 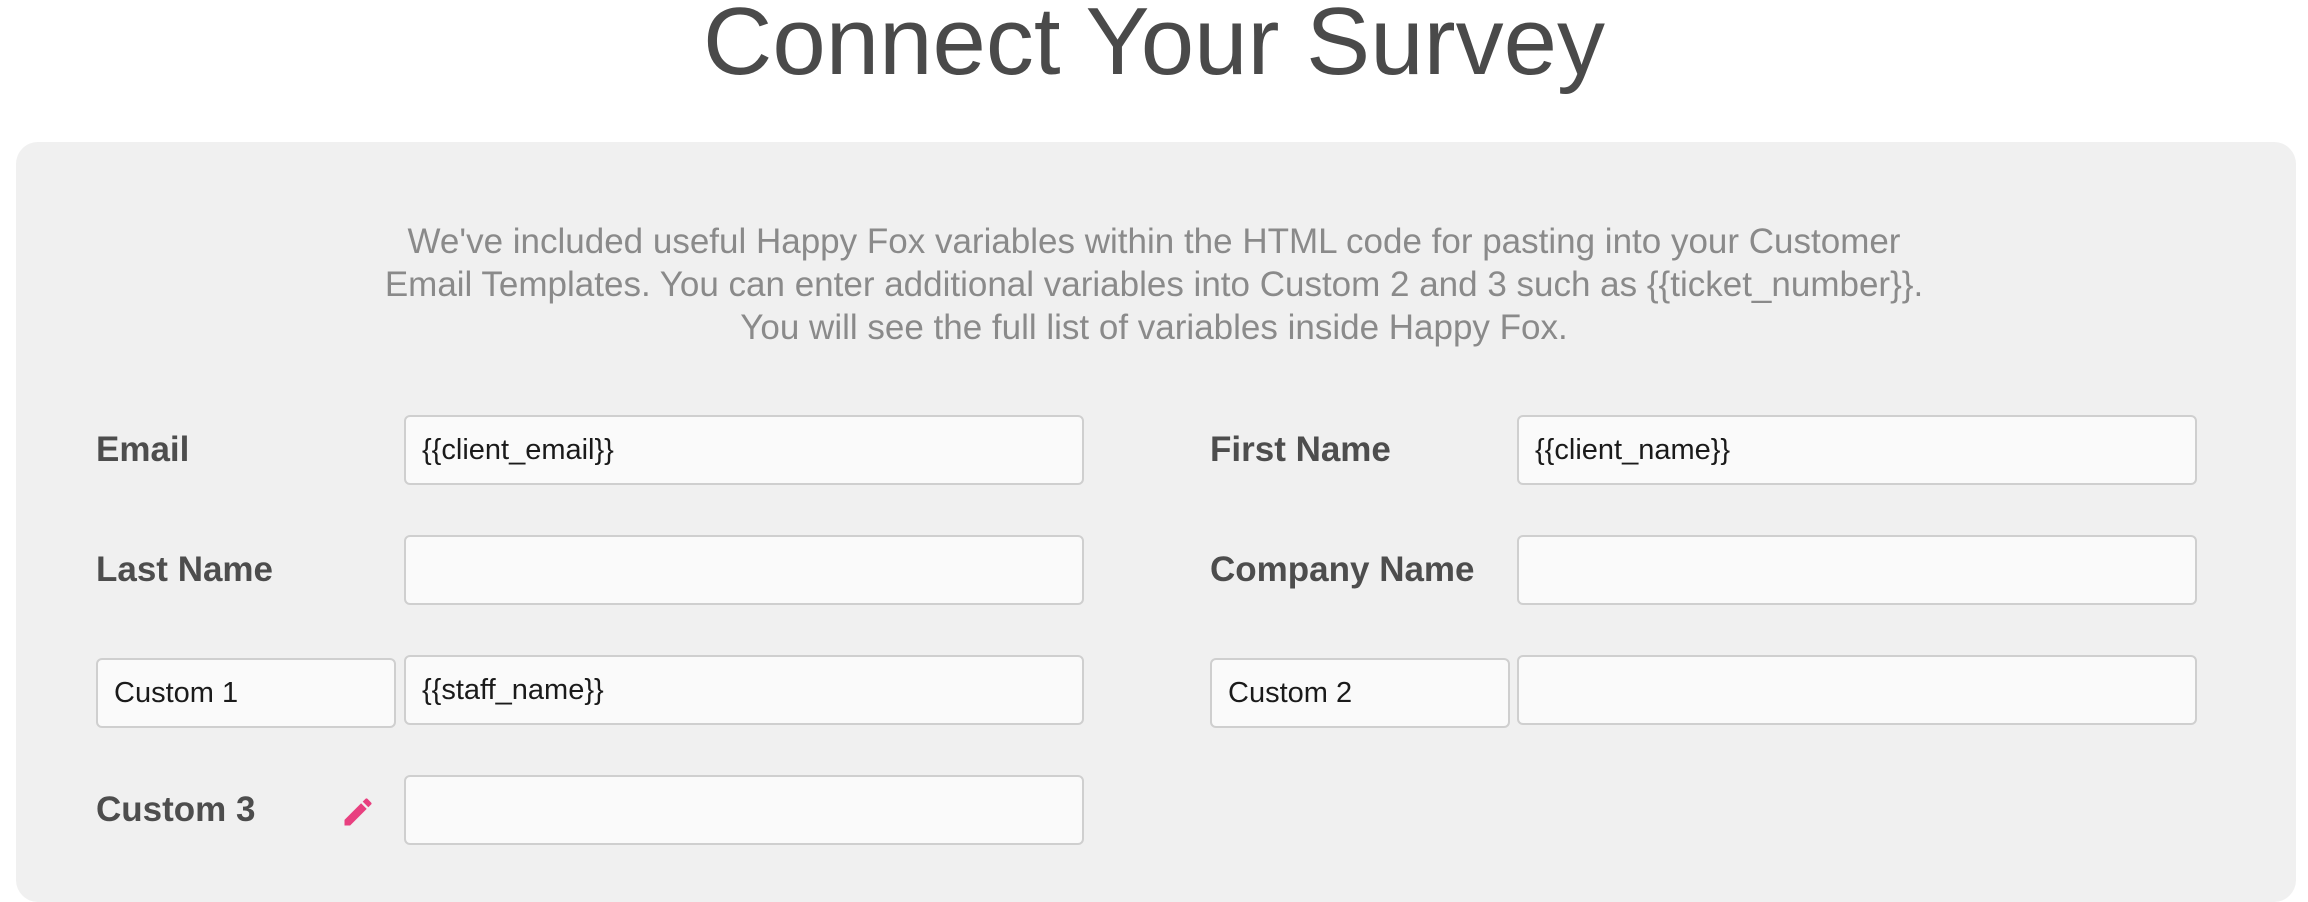 What do you see at coordinates (1857, 690) in the screenshot?
I see `custom2-field` at bounding box center [1857, 690].